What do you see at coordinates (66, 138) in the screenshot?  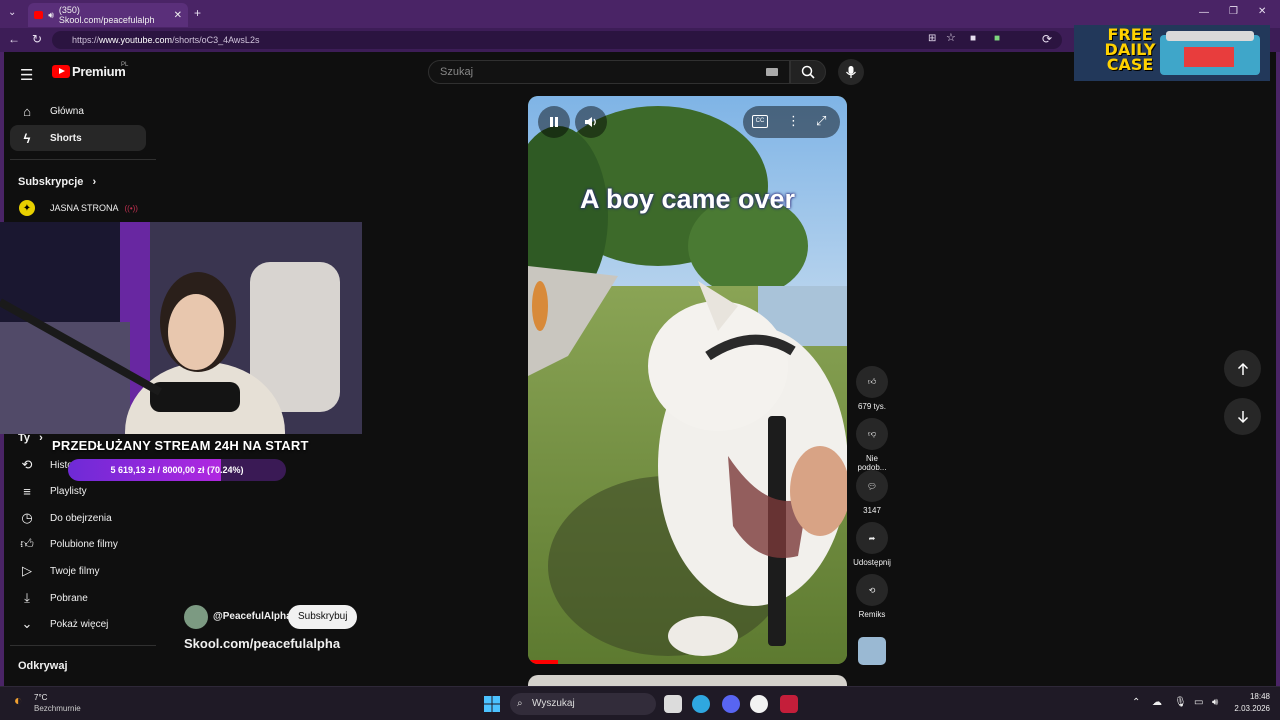 I see `sidebar-item-label: Shorts` at bounding box center [66, 138].